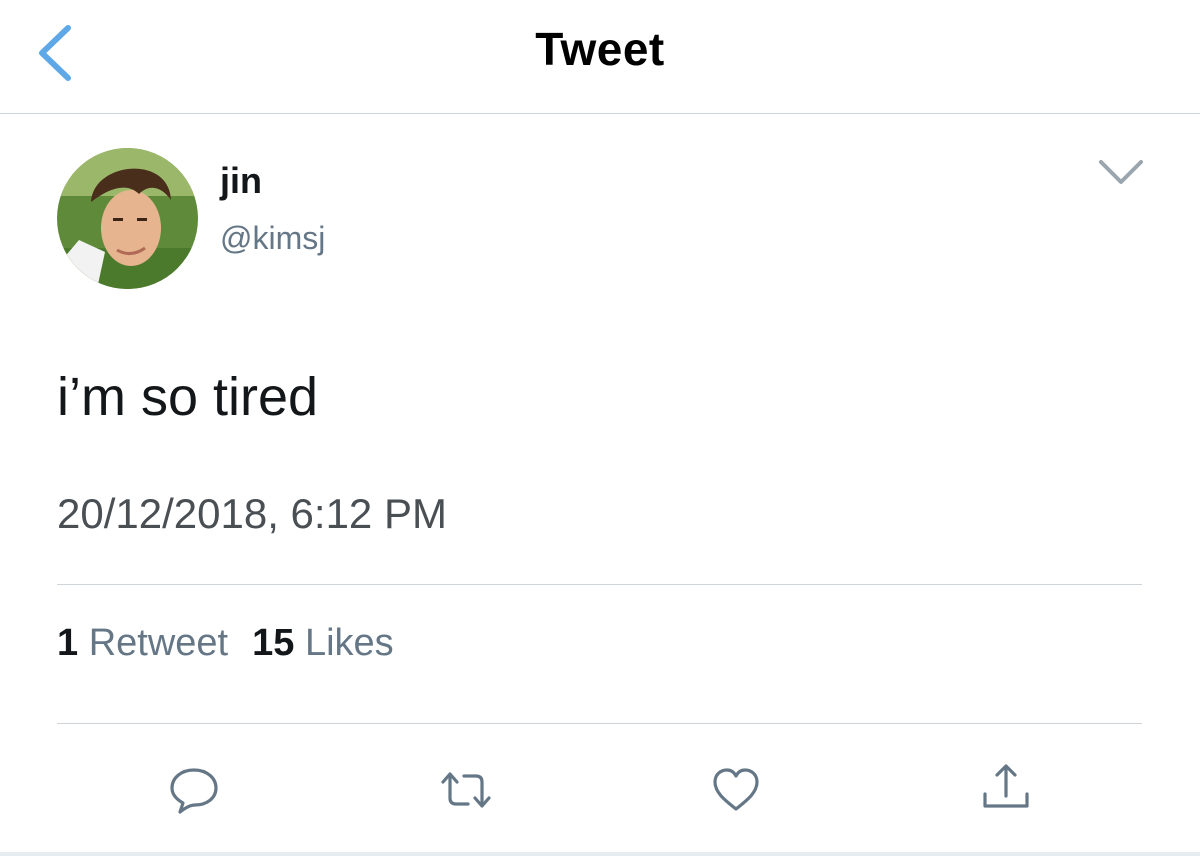 Image resolution: width=1200 pixels, height=856 pixels. What do you see at coordinates (188, 397) in the screenshot?
I see `tweet-text: i’m so tired` at bounding box center [188, 397].